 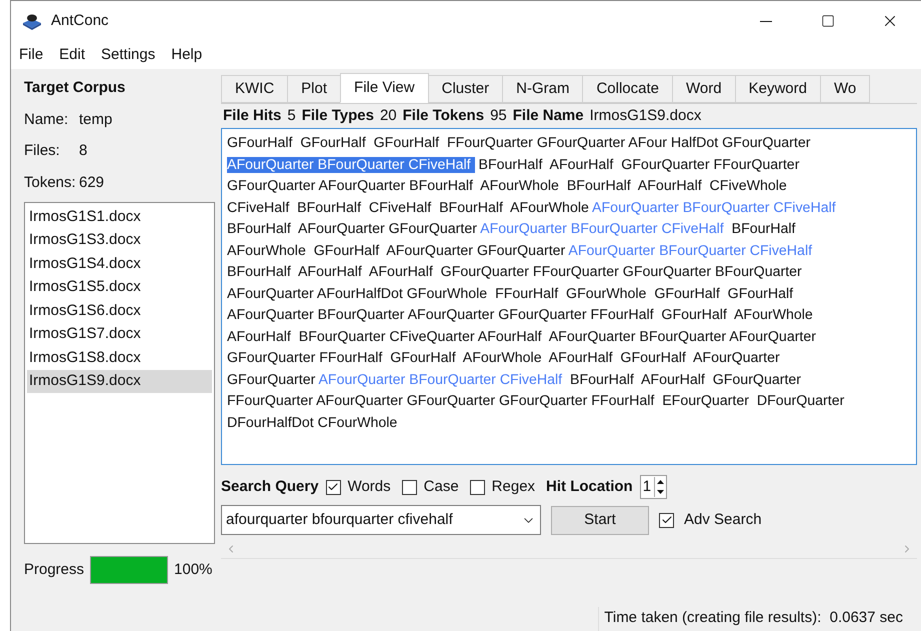 What do you see at coordinates (381, 520) in the screenshot?
I see `query-combo: afourquarter bfourquarter cfivehalf` at bounding box center [381, 520].